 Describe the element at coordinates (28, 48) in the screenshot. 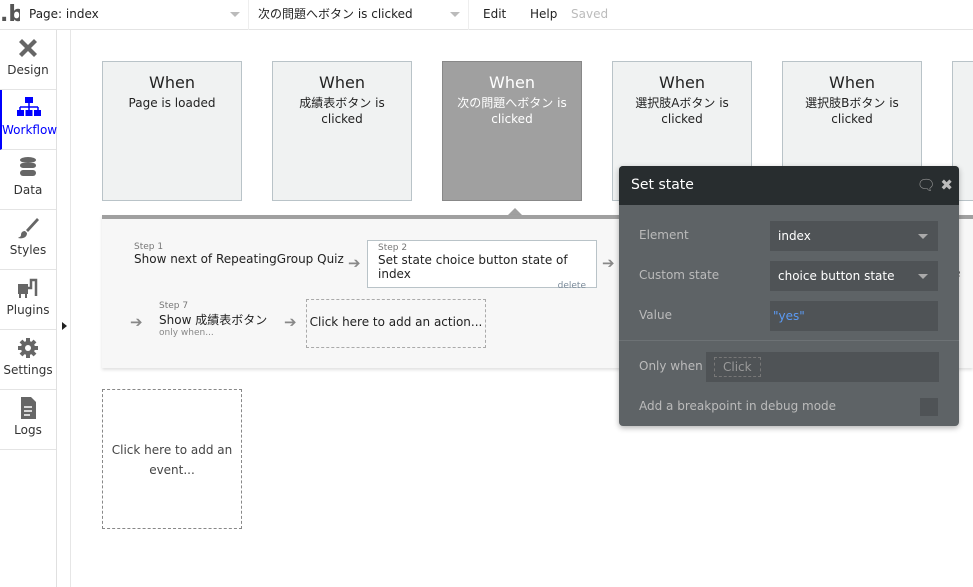

I see `design-icon` at that location.